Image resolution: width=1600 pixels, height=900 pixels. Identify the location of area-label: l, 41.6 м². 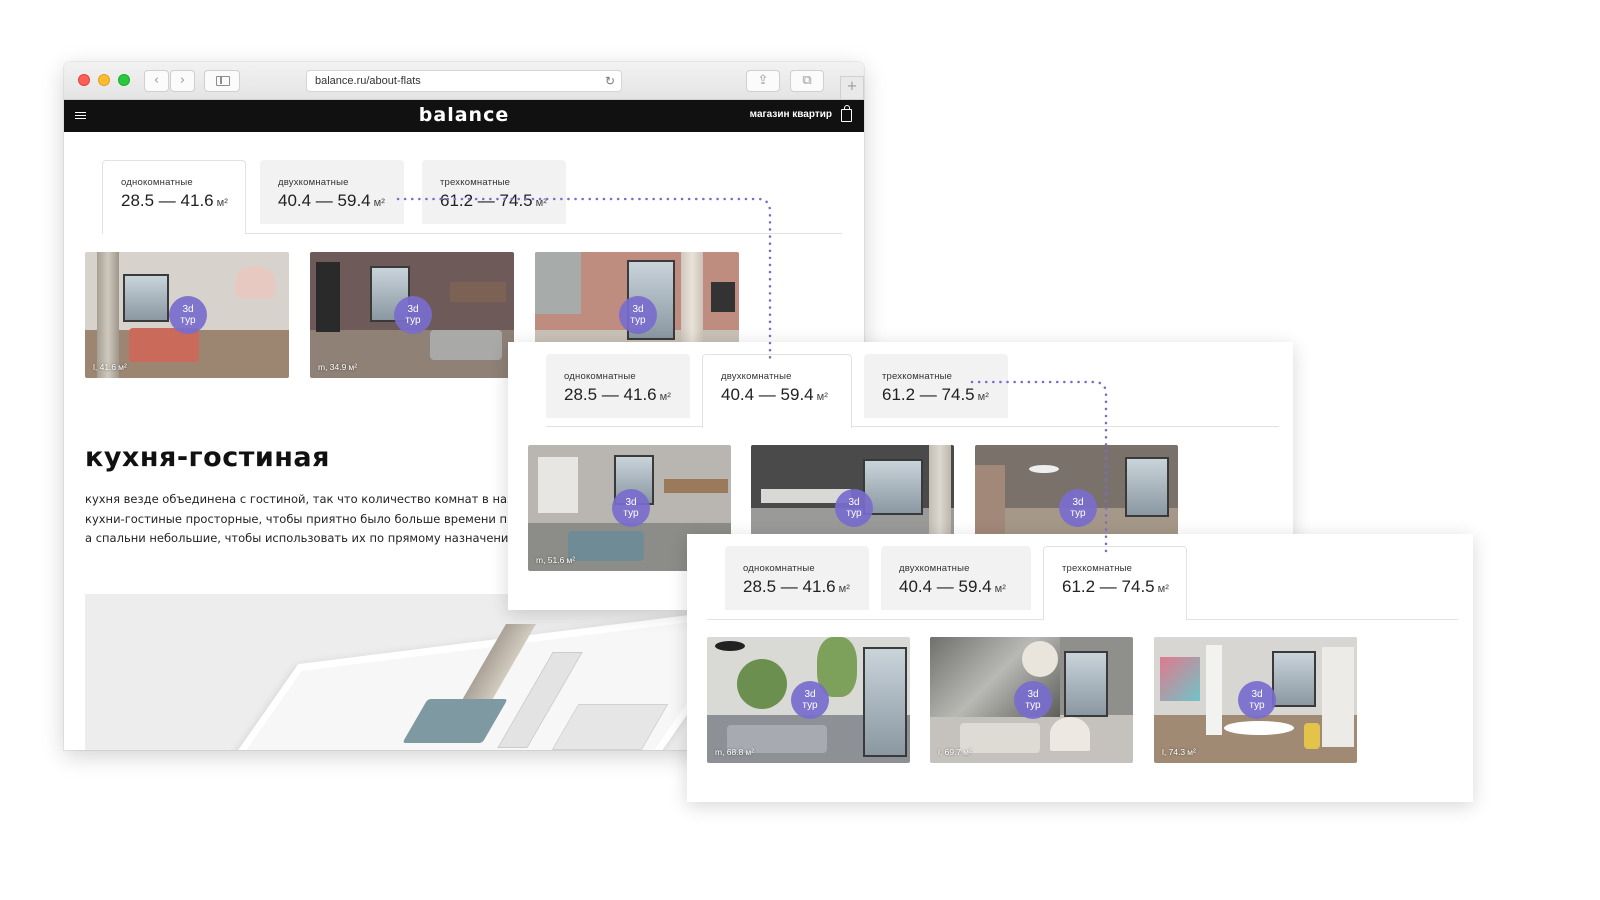
(110, 367).